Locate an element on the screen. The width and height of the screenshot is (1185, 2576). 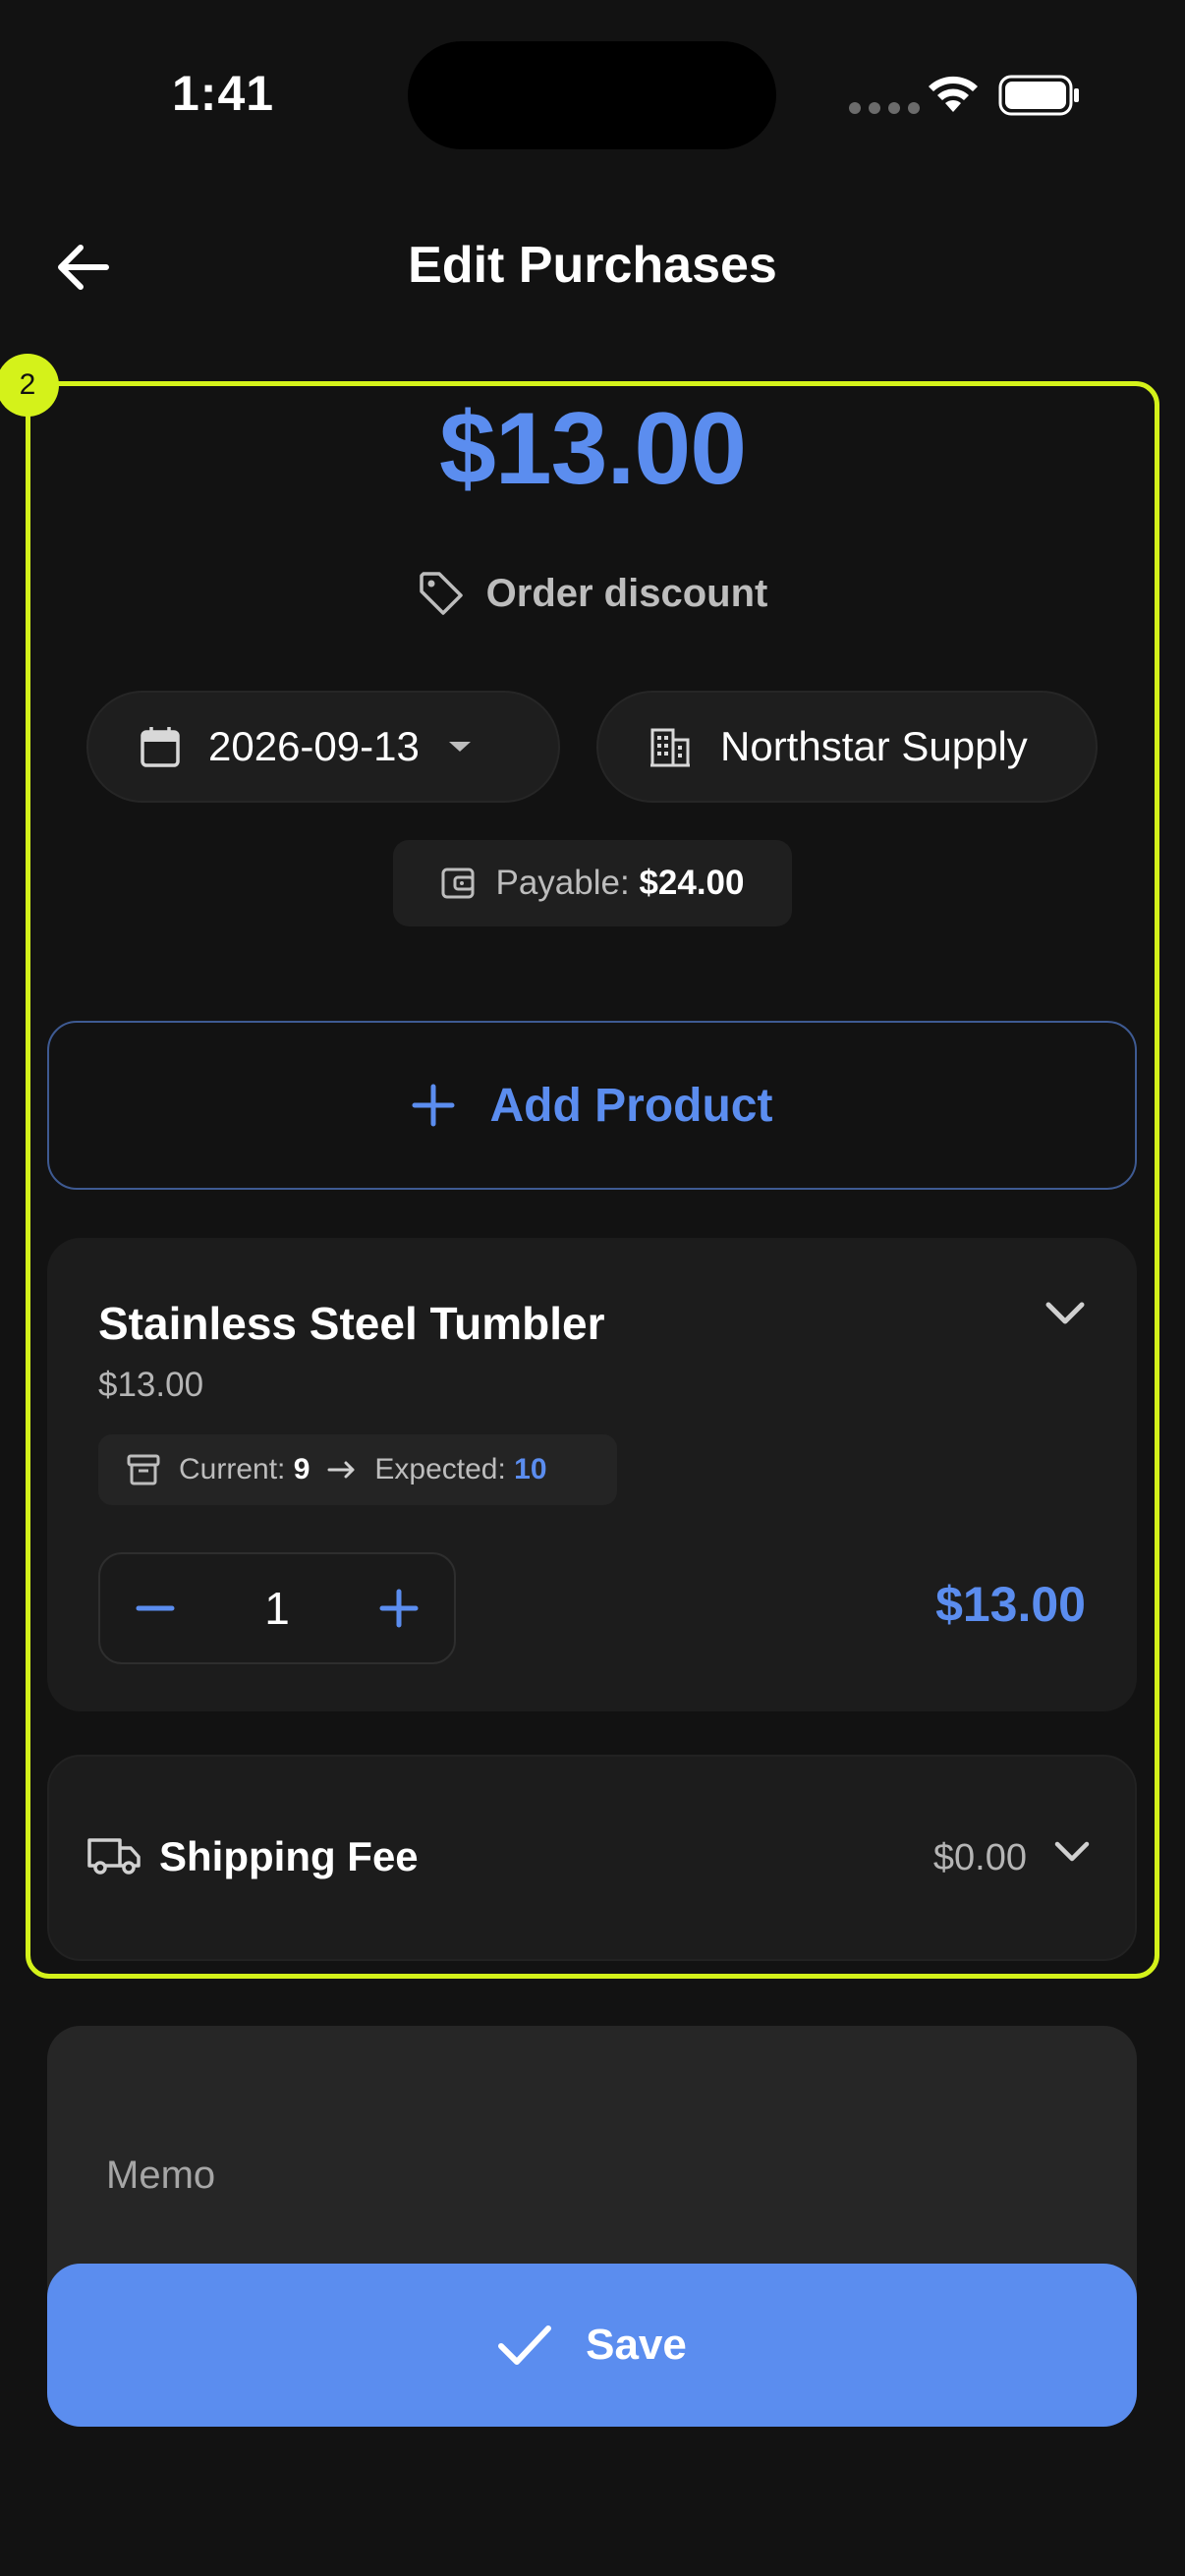
wallet-icon is located at coordinates (458, 883).